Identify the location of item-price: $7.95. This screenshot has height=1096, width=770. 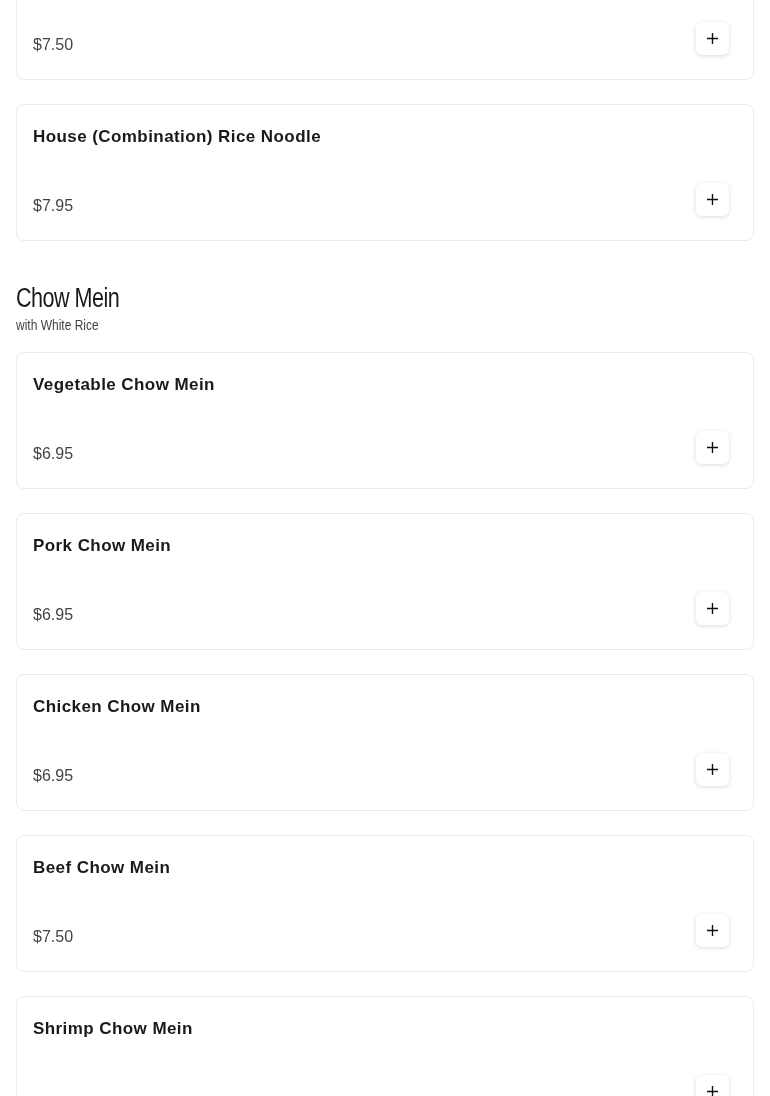
(53, 206).